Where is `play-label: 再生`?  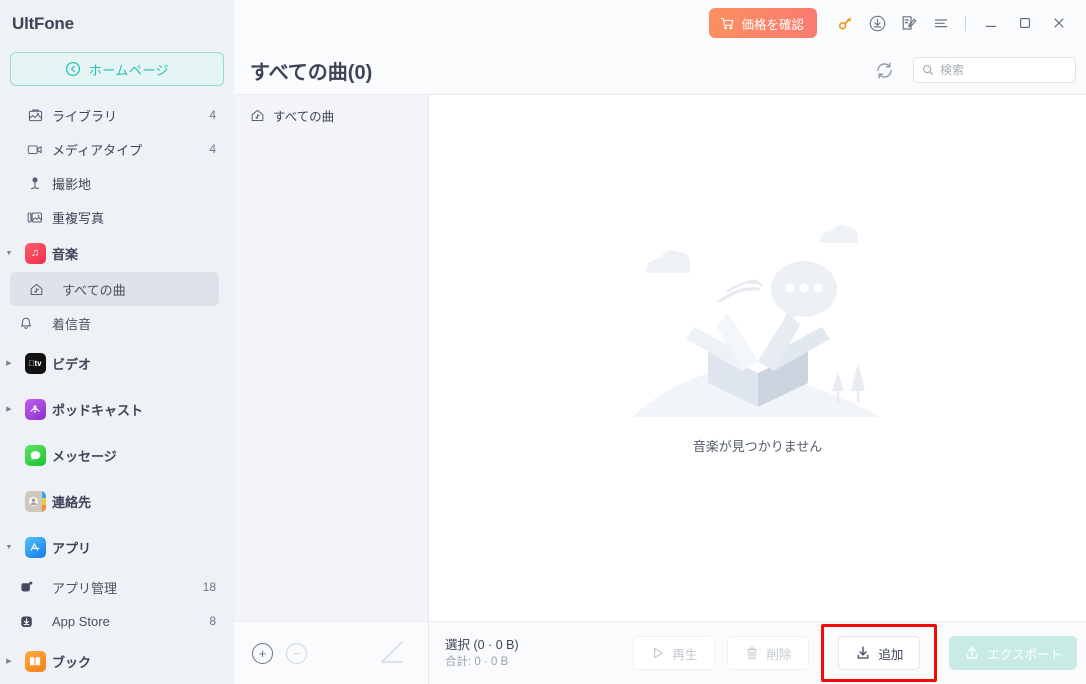 play-label: 再生 is located at coordinates (685, 654).